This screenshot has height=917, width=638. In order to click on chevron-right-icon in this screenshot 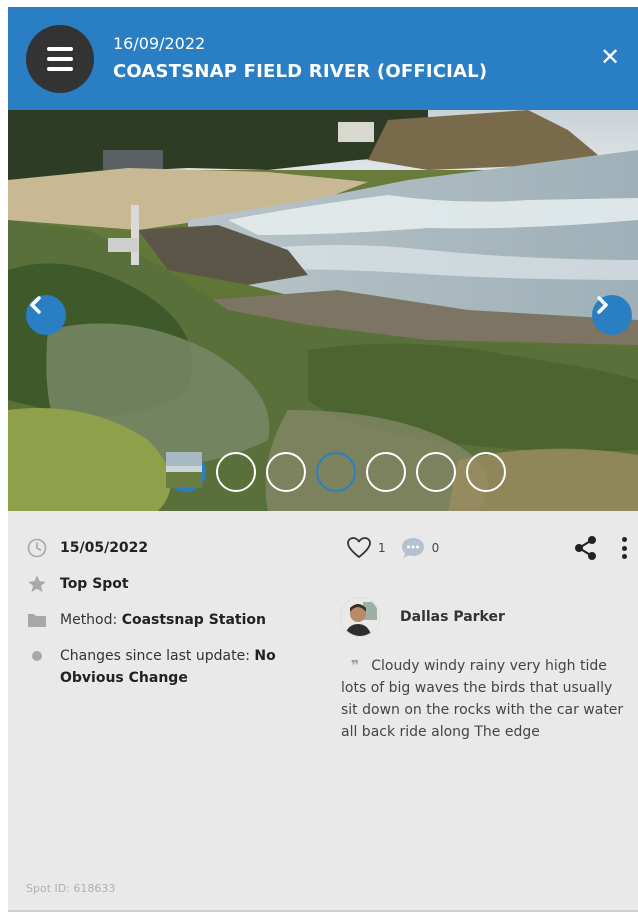, I will do `click(602, 305)`.